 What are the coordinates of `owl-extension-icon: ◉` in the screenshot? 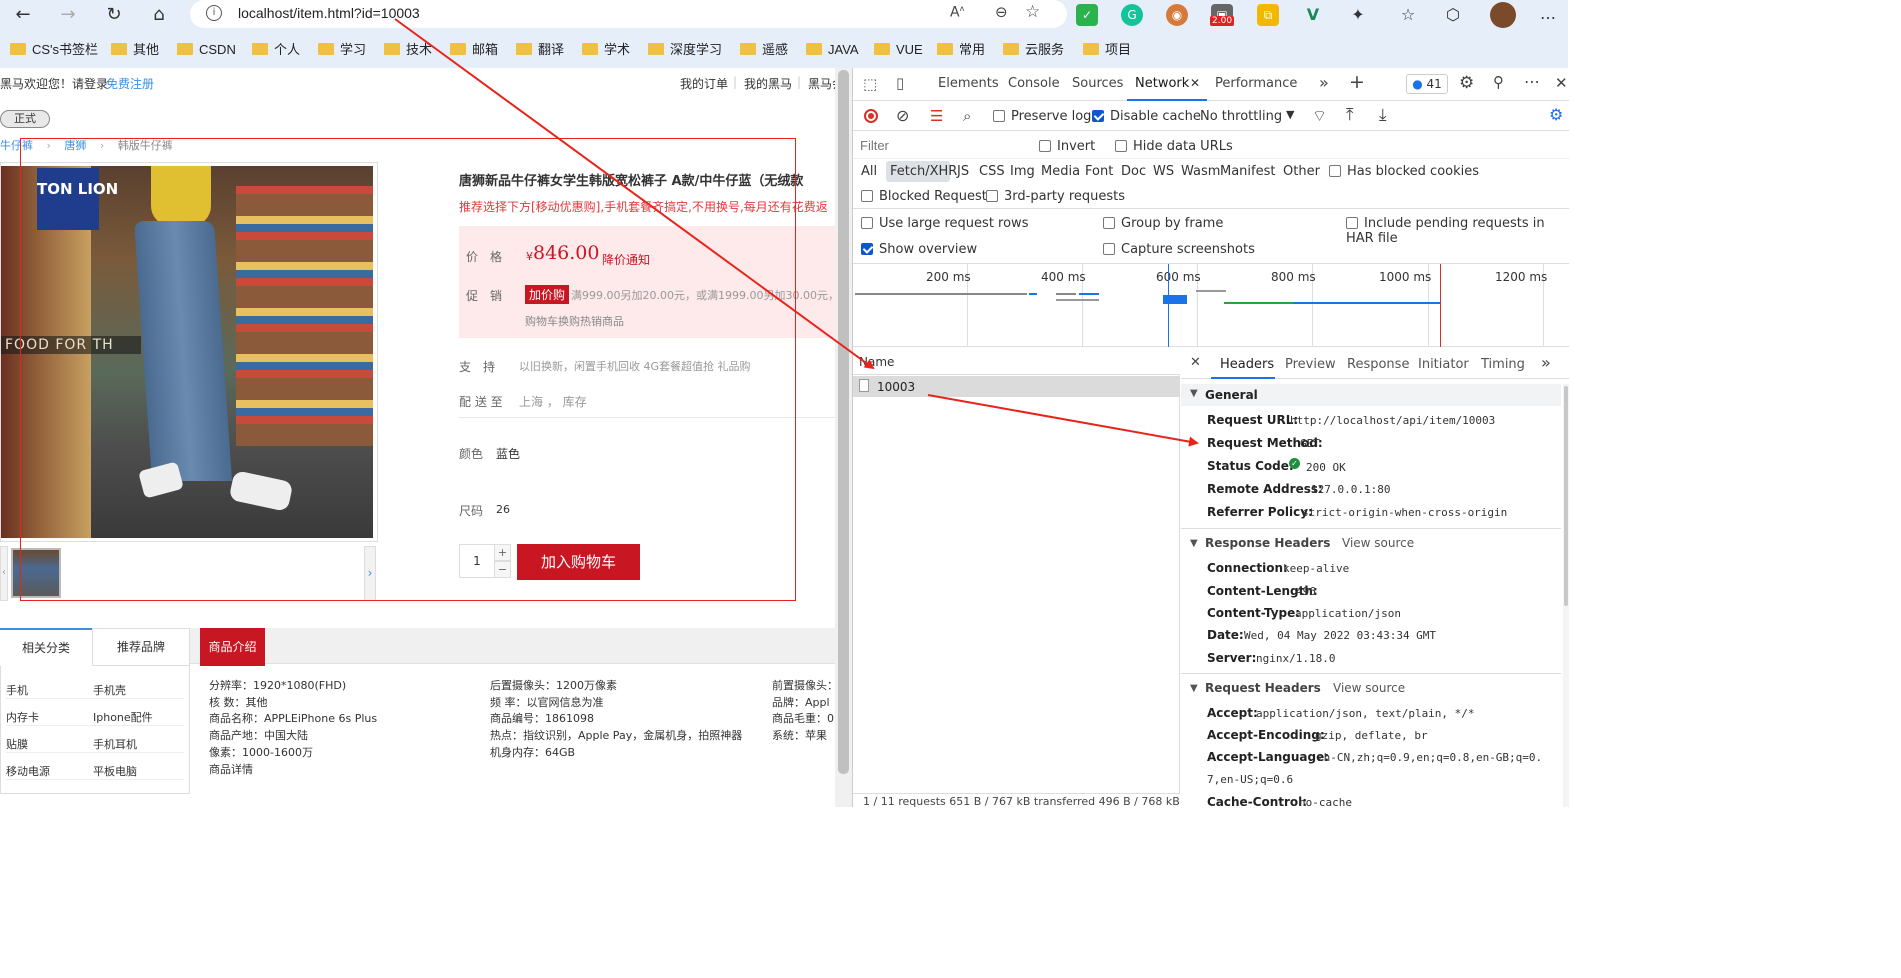 It's located at (1177, 15).